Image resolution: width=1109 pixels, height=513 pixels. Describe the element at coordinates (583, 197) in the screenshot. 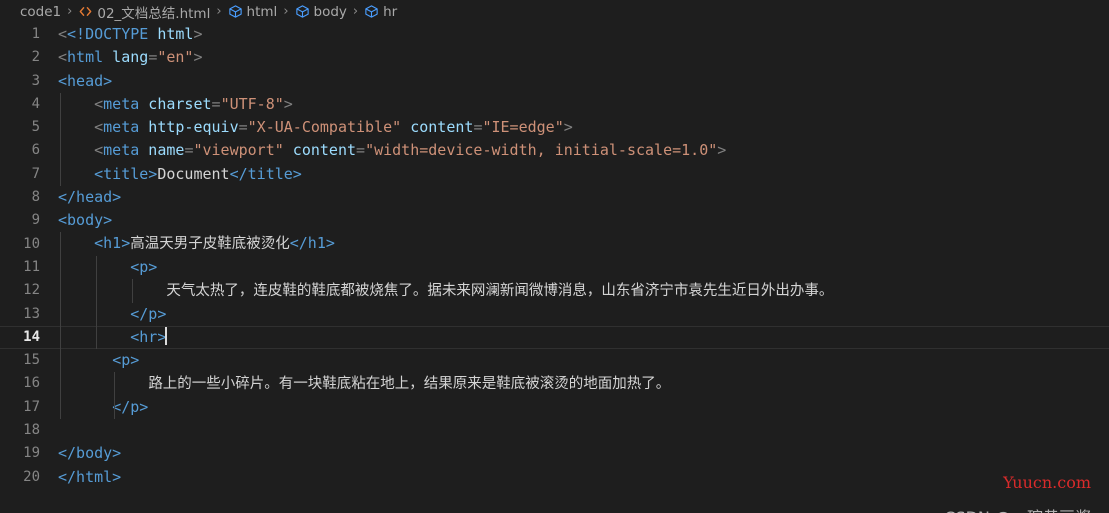

I see `line-content: </head>` at that location.